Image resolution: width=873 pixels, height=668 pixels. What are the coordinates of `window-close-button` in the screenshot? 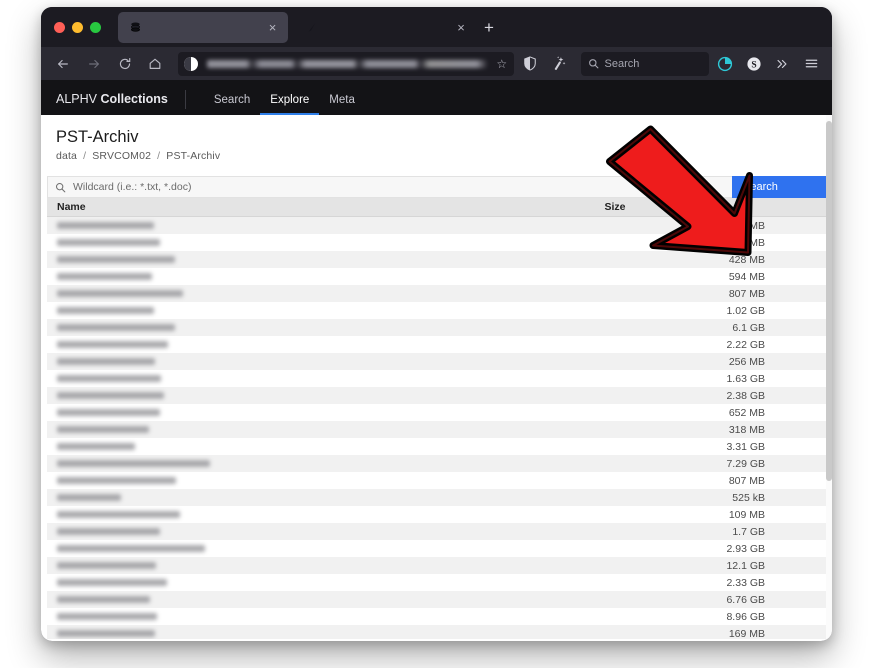 It's located at (59, 27).